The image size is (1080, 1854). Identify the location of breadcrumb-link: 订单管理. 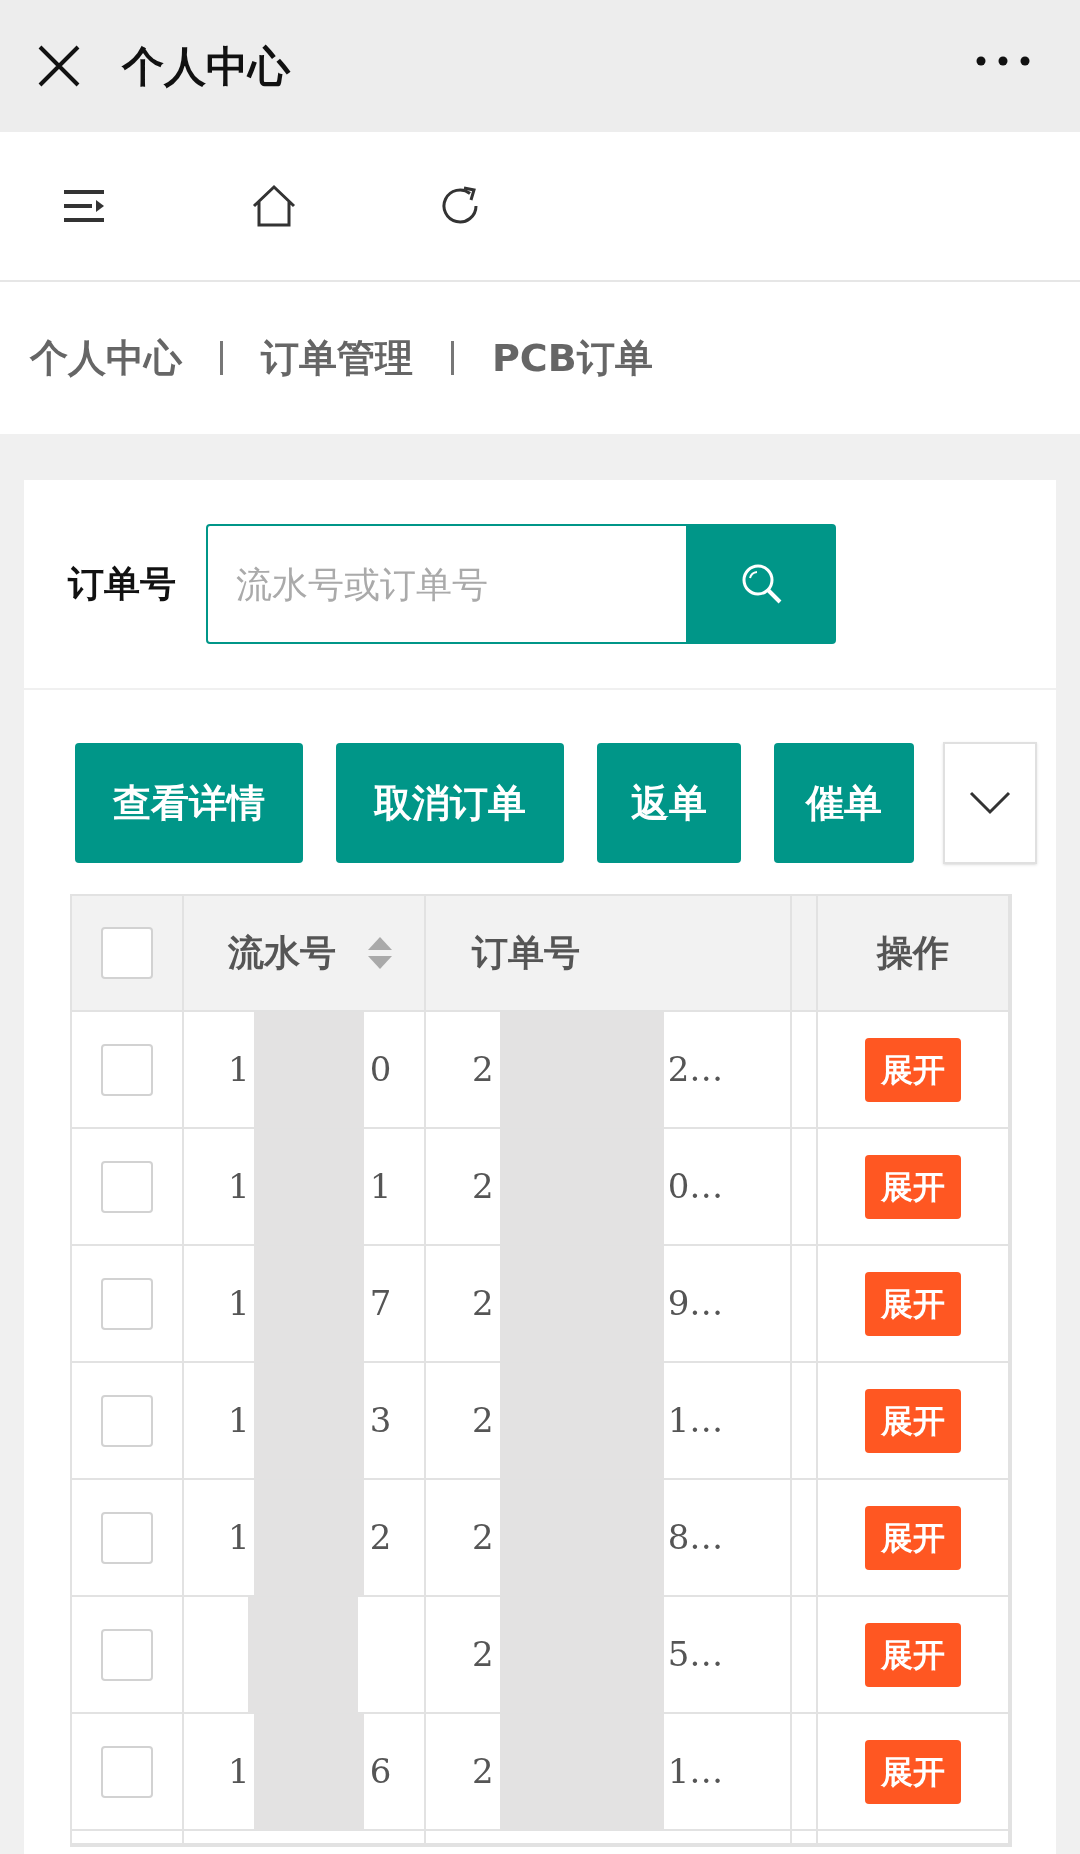
(337, 358).